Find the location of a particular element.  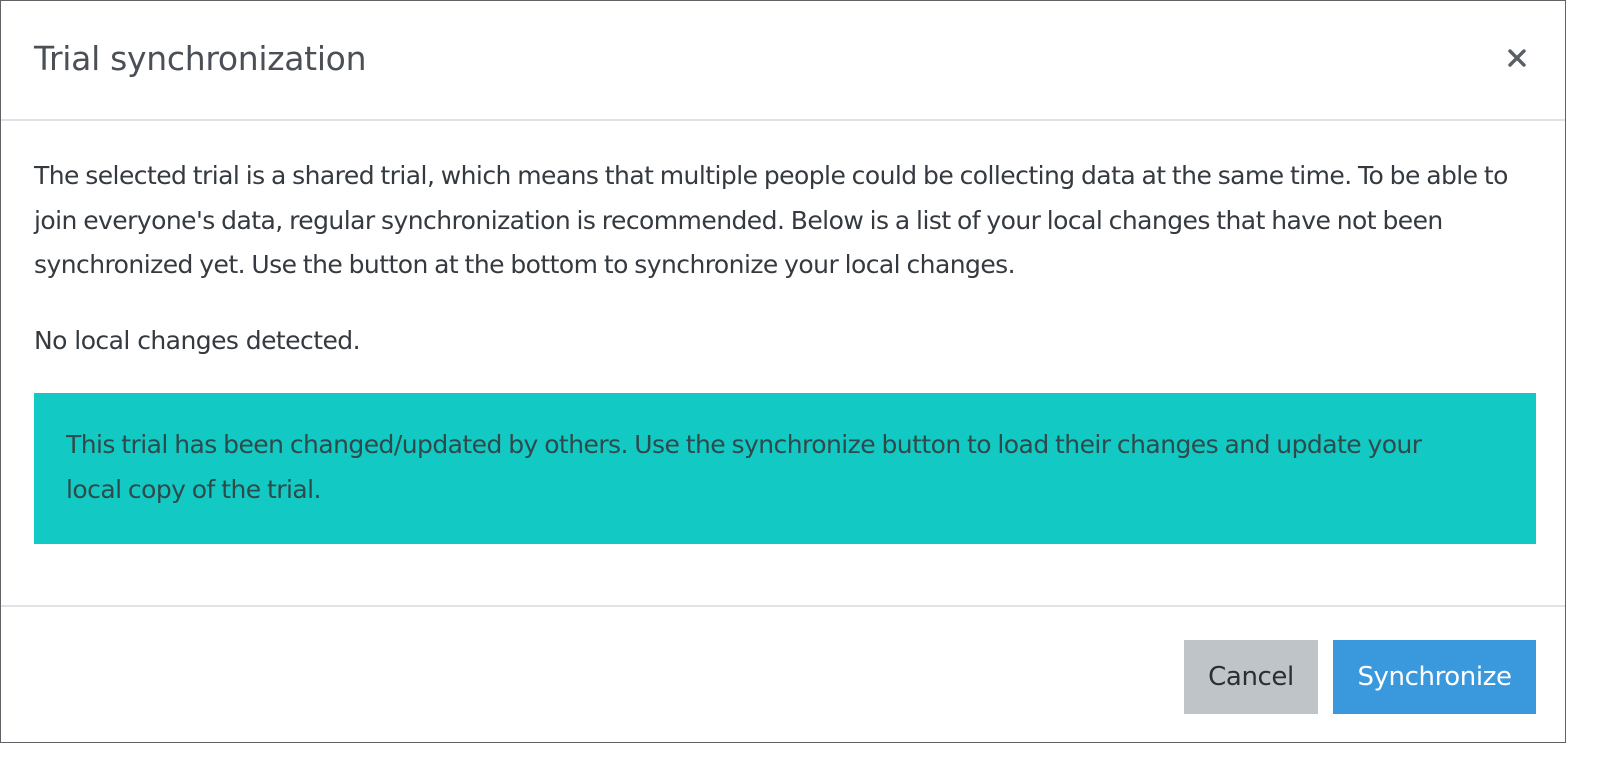

dialog-title: Trial synchronization is located at coordinates (200, 58).